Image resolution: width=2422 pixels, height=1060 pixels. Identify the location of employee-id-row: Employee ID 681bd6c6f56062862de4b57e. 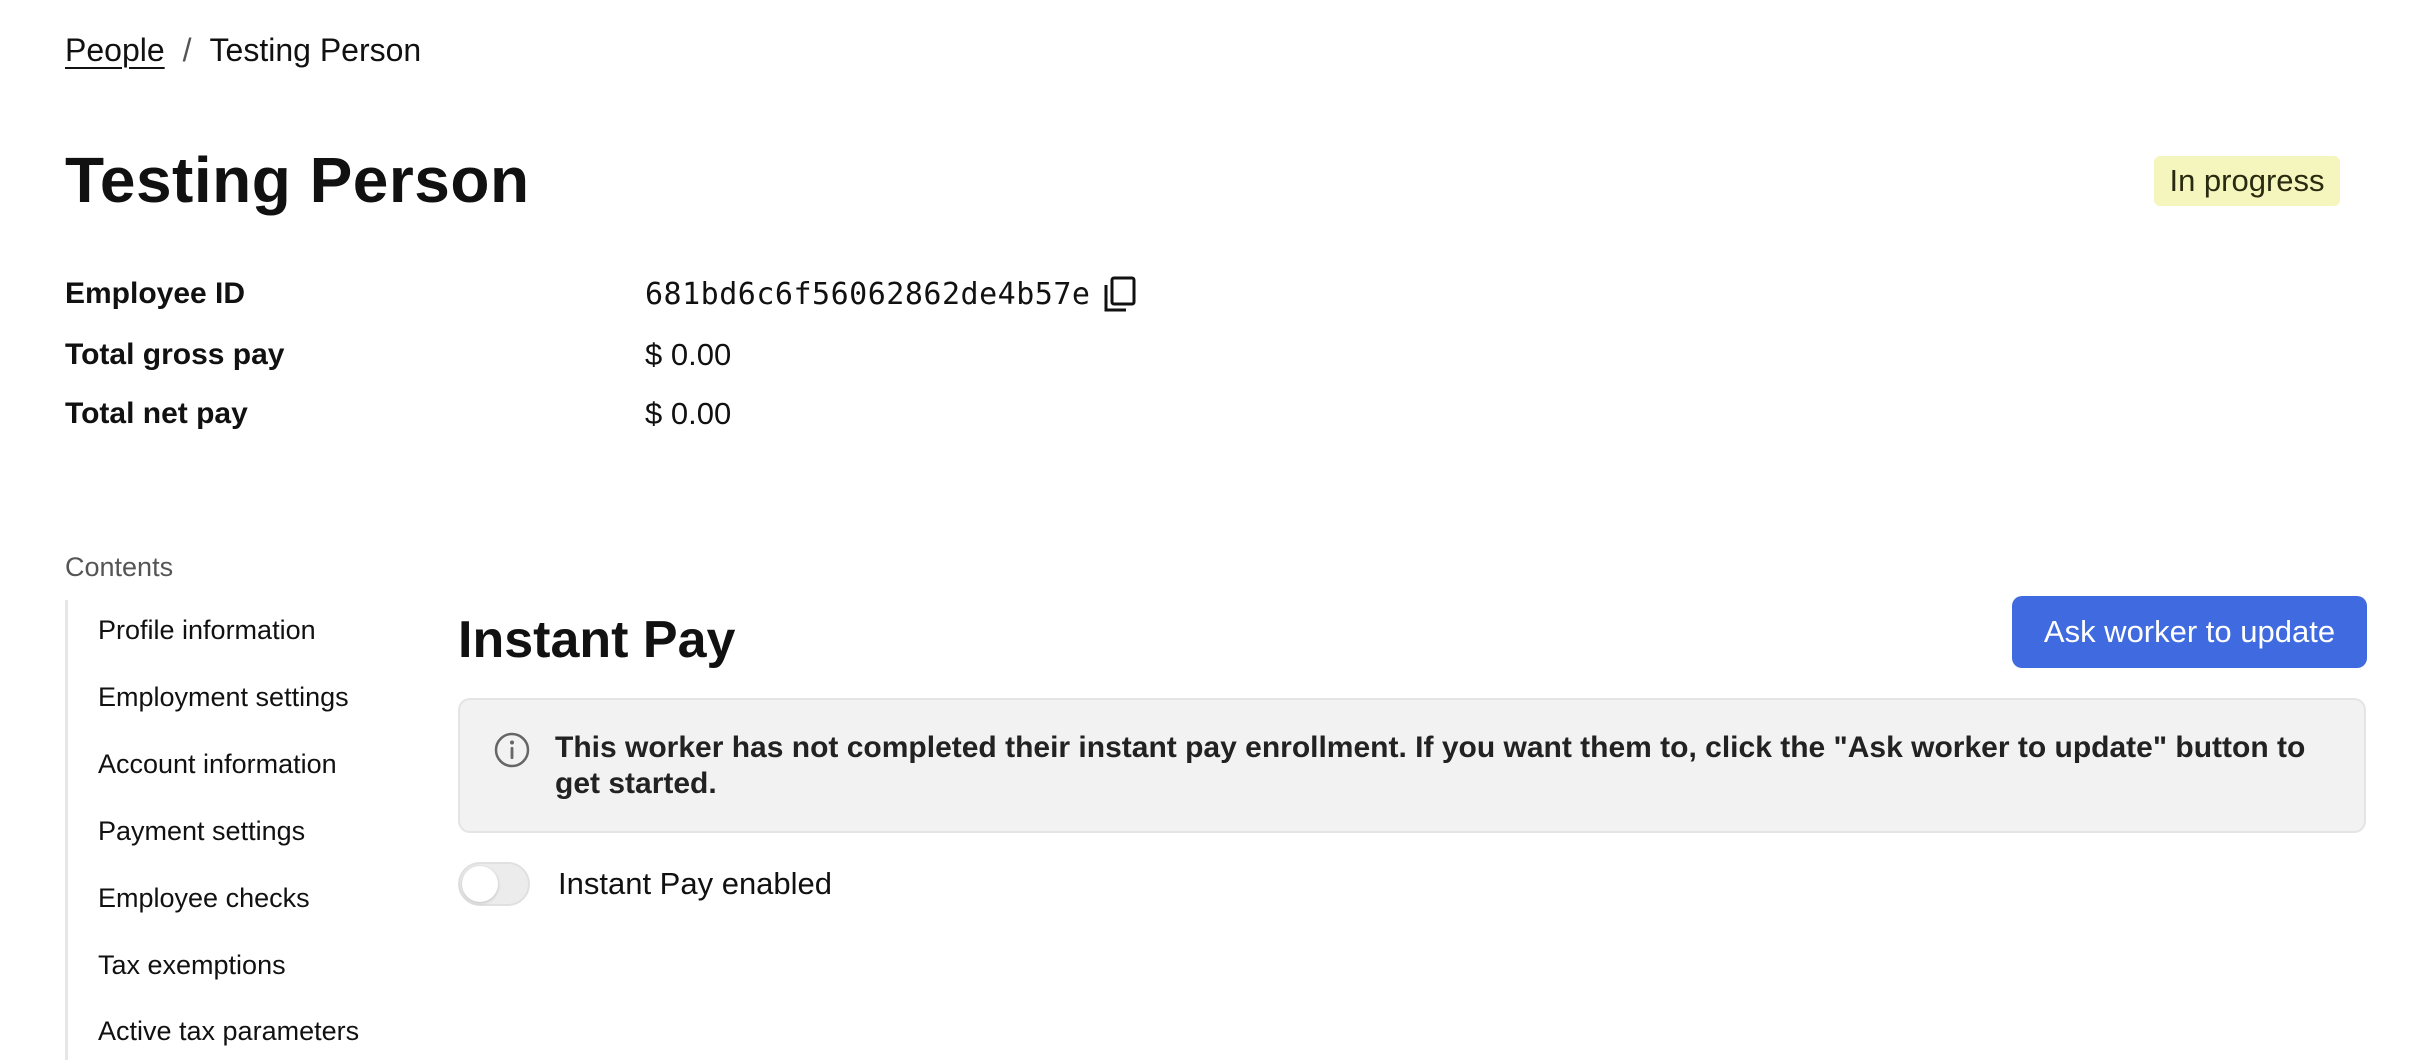
(601, 294).